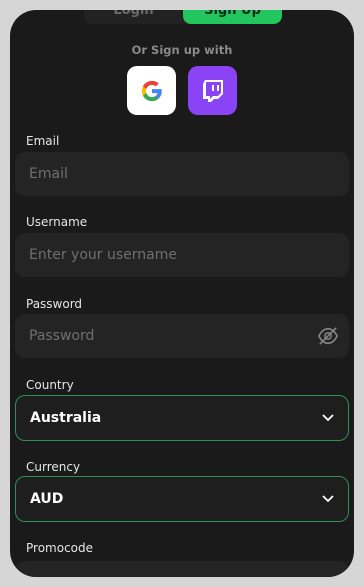  I want to click on currency-value: AUD, so click(47, 499).